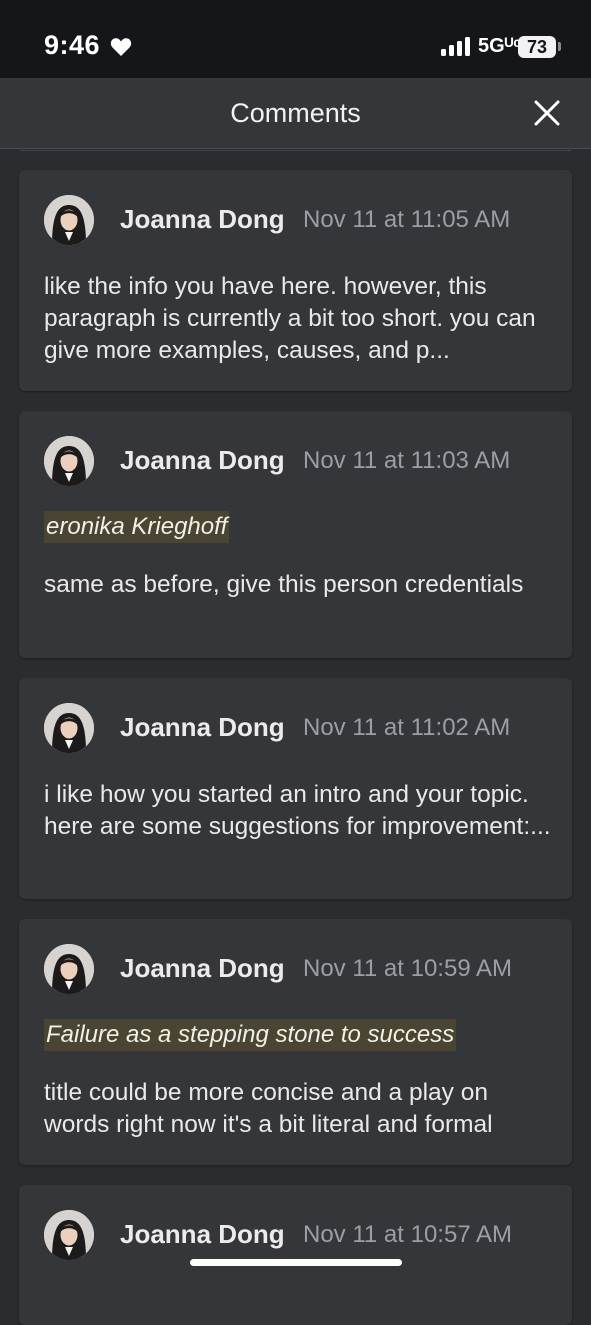  I want to click on divider, so click(295, 150).